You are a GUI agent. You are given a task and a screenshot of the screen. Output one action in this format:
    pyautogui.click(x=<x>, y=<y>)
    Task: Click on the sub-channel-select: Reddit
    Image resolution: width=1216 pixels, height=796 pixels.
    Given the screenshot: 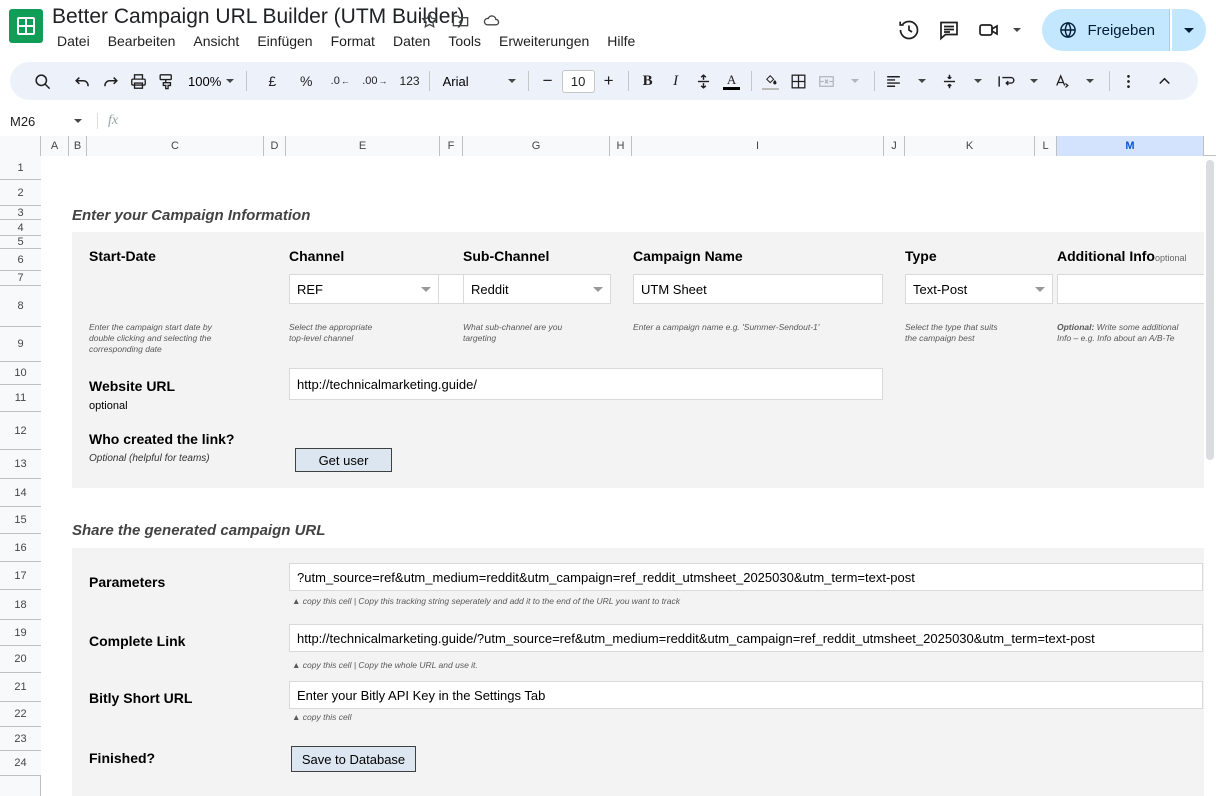 What is the action you would take?
    pyautogui.click(x=537, y=289)
    